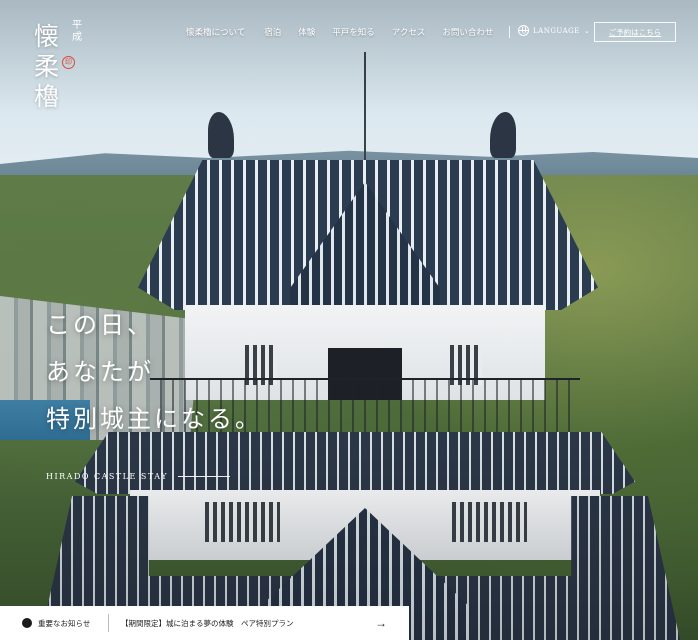  I want to click on language-selector: LANGUAGE ⌄, so click(554, 30).